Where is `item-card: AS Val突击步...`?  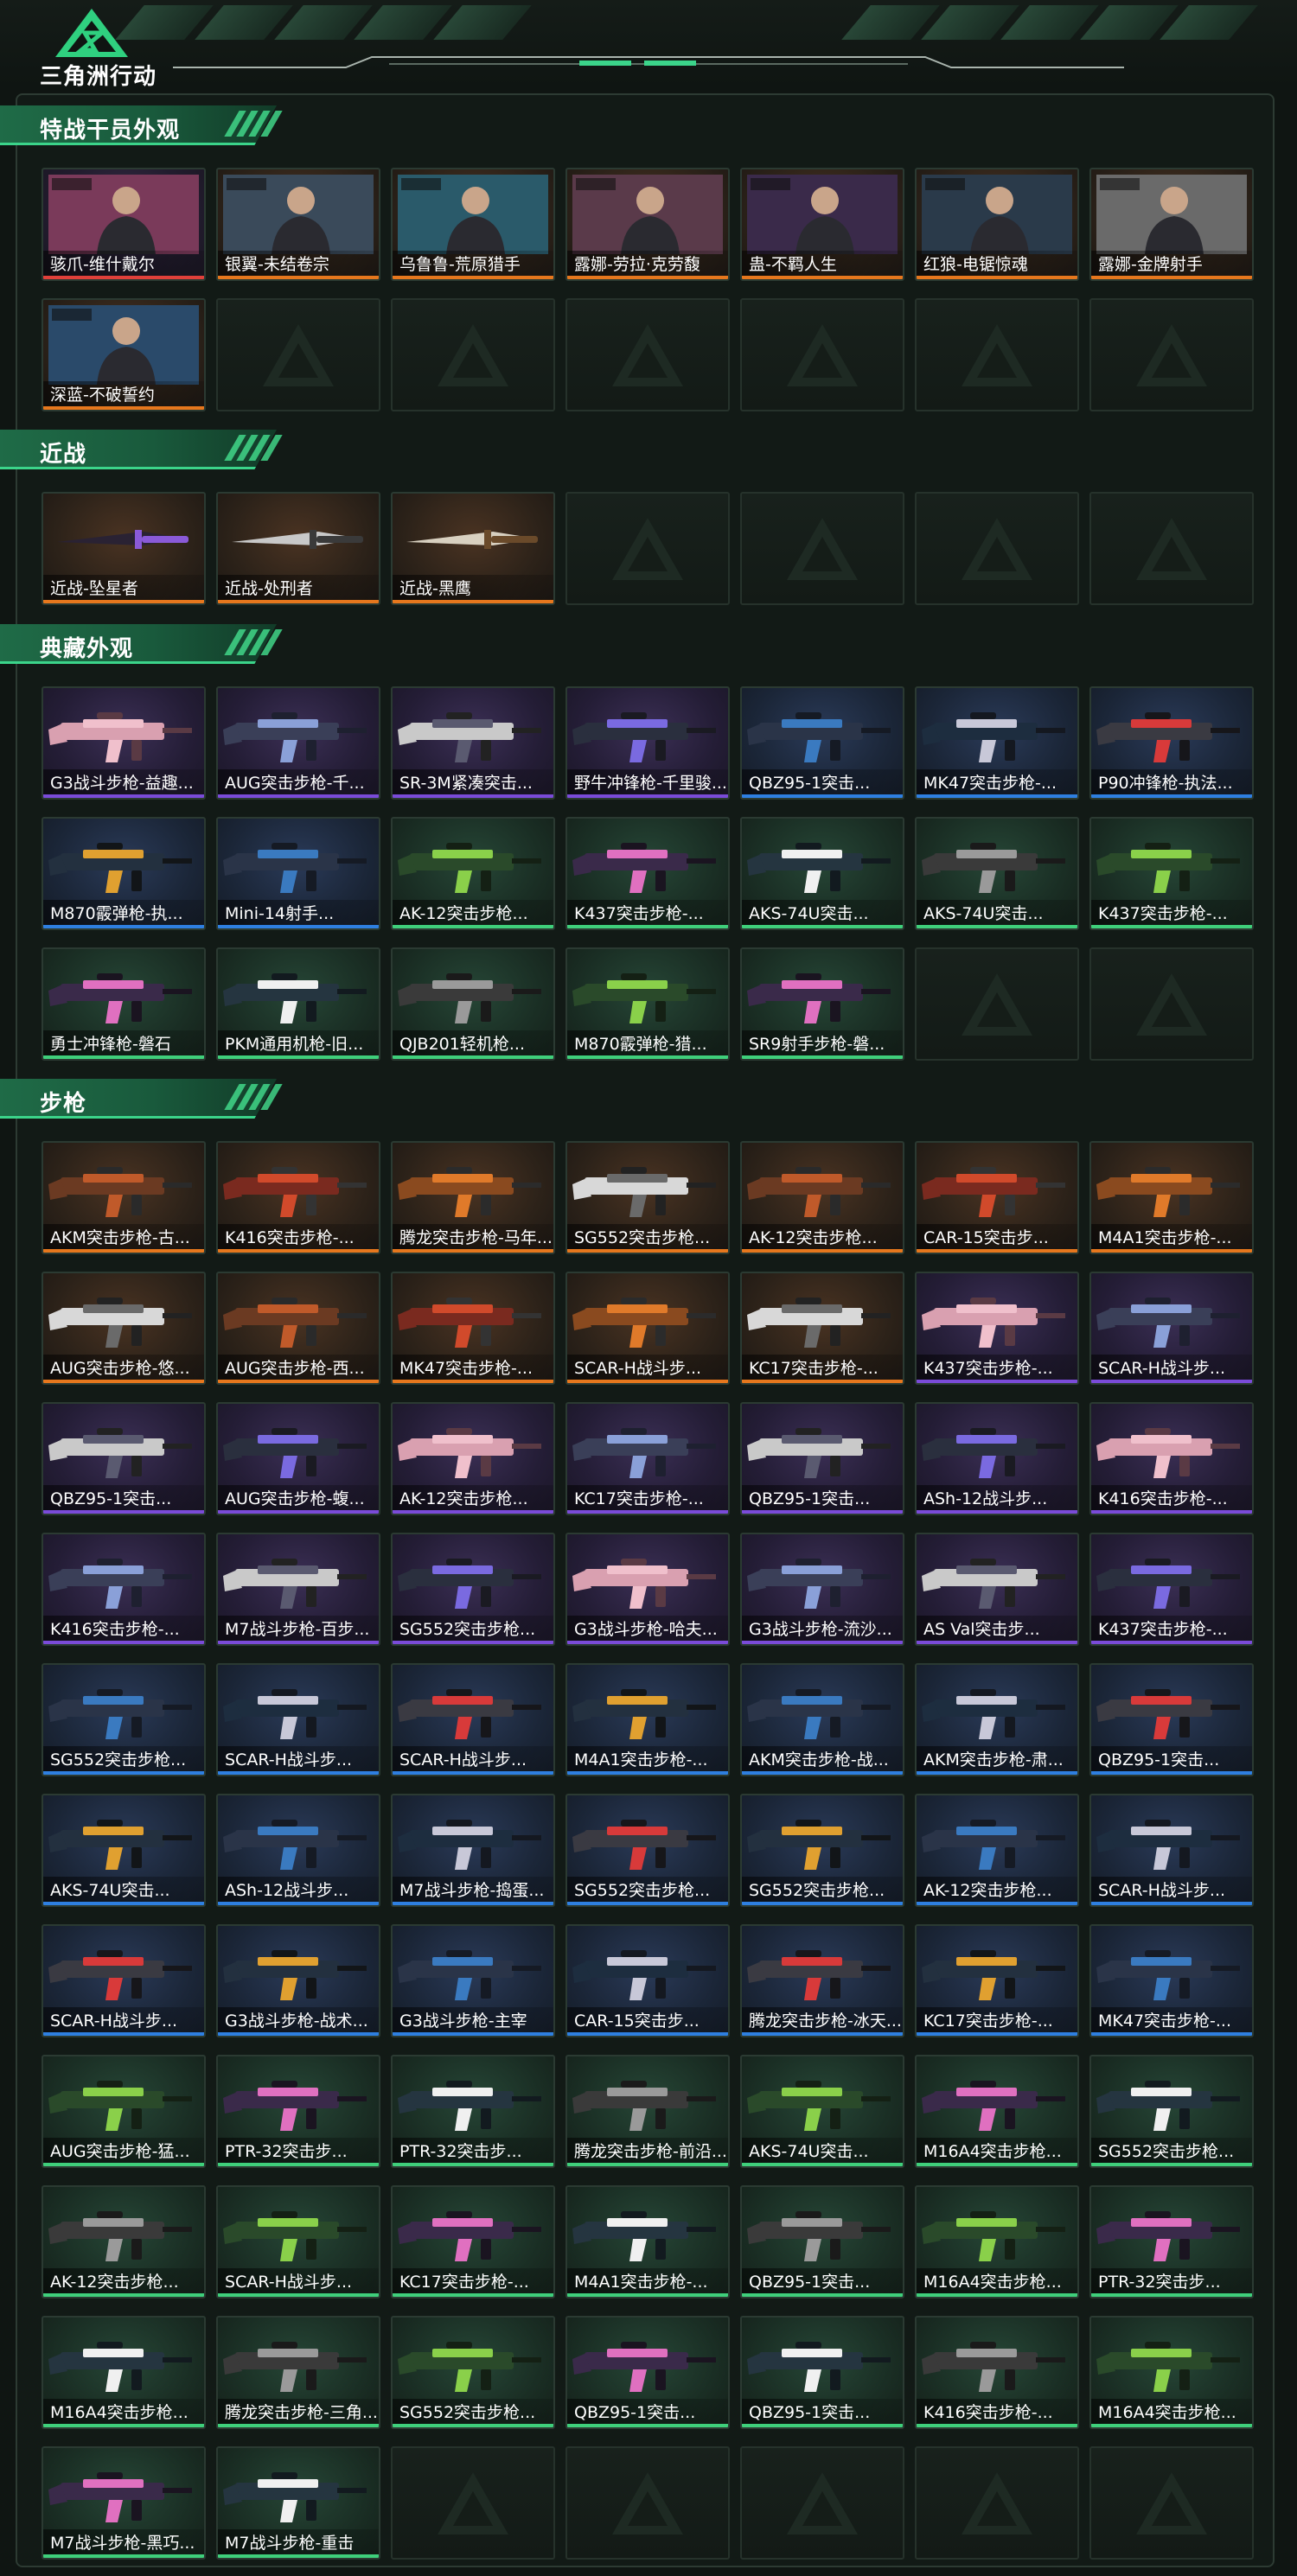 item-card: AS Val突击步... is located at coordinates (997, 1589).